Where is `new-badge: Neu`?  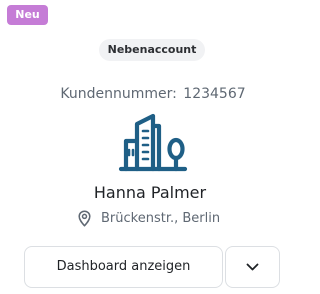 new-badge: Neu is located at coordinates (27, 15).